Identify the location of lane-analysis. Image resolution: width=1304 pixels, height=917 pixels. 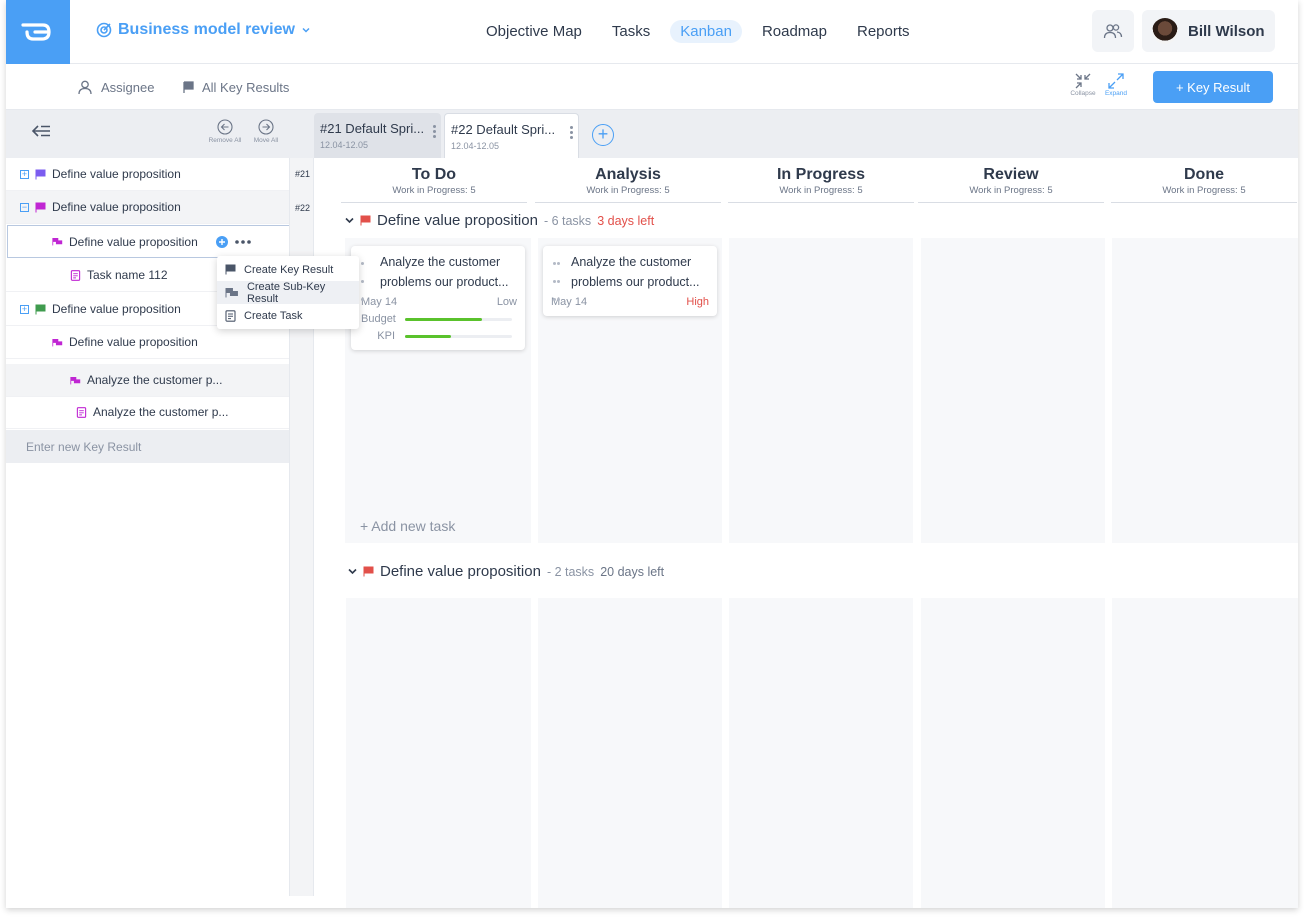
(630, 753).